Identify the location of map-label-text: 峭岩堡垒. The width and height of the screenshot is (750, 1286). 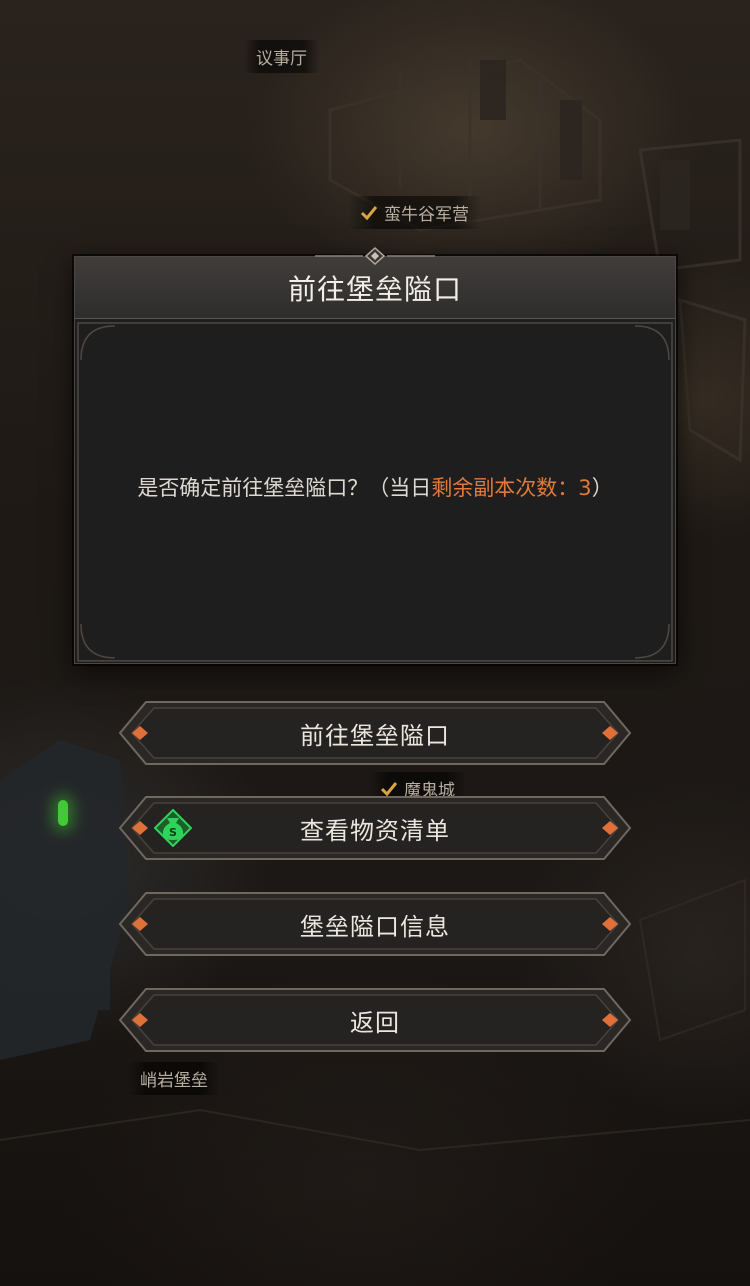
(174, 1081).